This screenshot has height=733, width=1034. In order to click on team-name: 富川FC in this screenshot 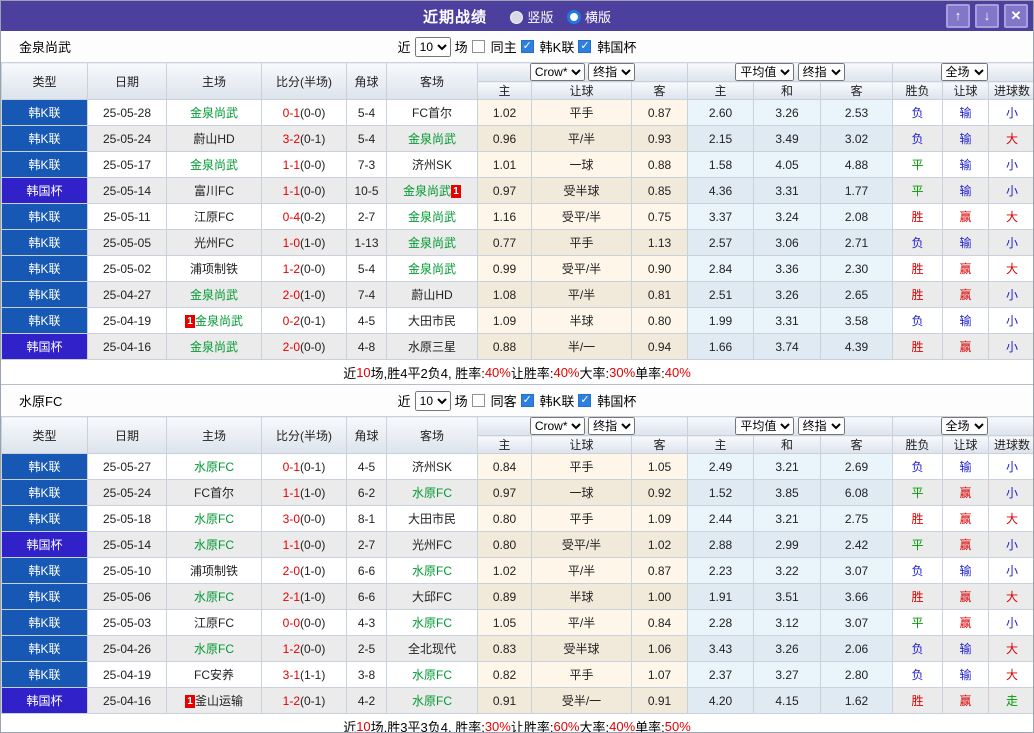, I will do `click(214, 191)`.